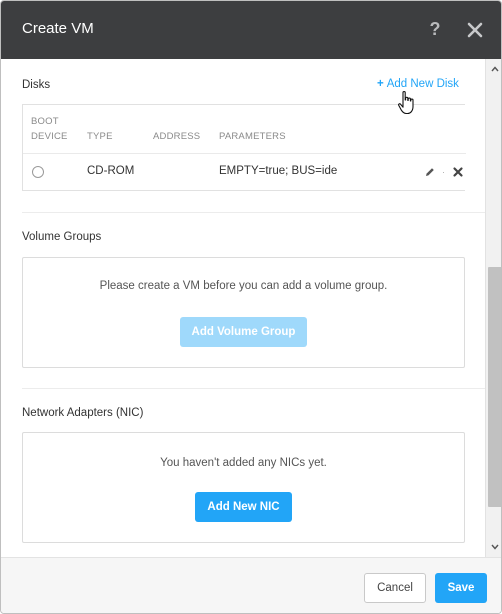  What do you see at coordinates (244, 153) in the screenshot?
I see `table-divider` at bounding box center [244, 153].